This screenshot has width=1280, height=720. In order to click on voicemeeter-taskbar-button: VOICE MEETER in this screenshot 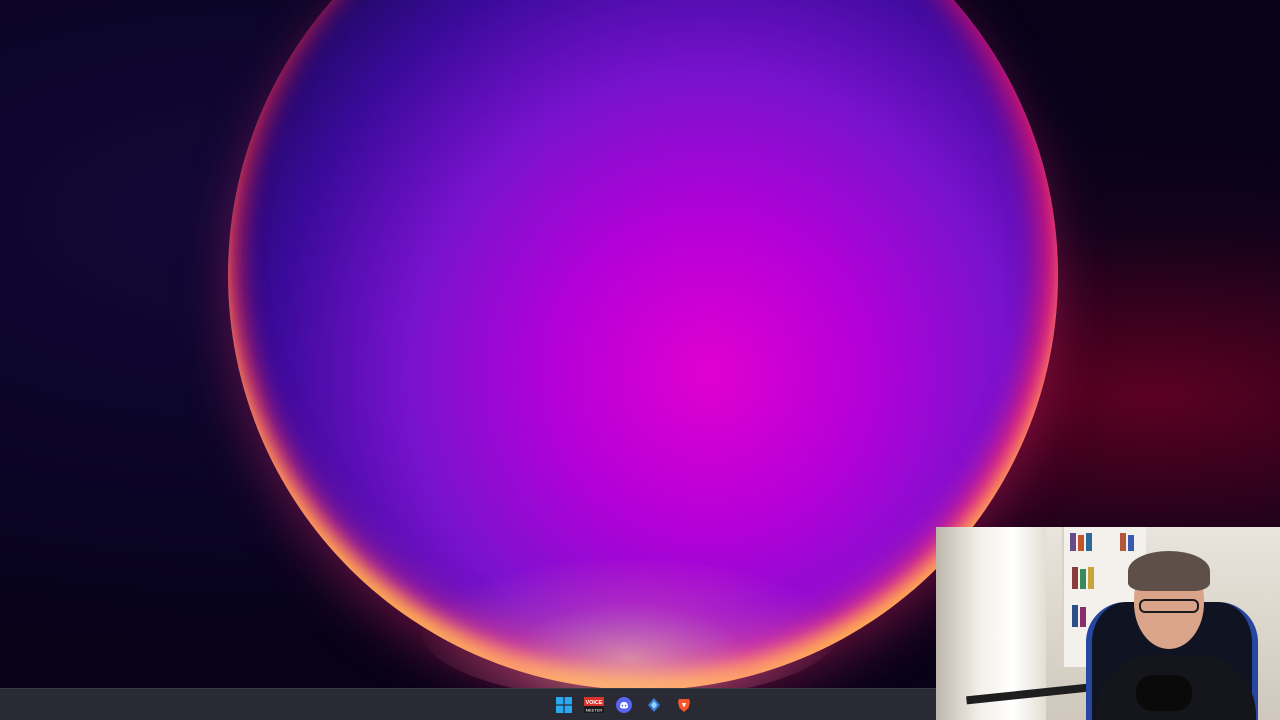, I will do `click(594, 705)`.